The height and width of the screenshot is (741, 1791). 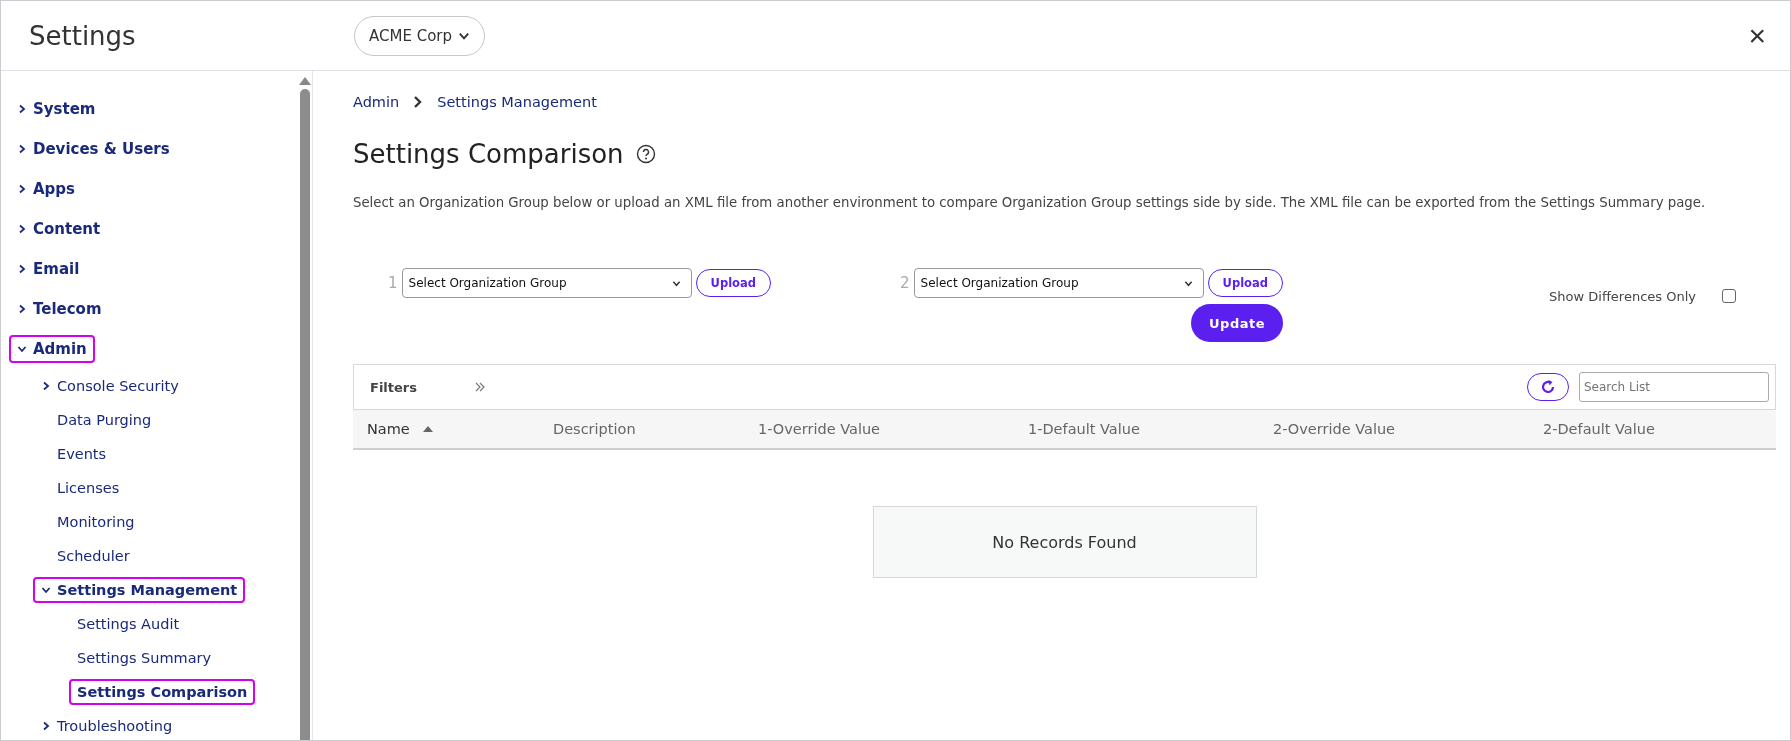 What do you see at coordinates (56, 109) in the screenshot?
I see `sidebar-item: System` at bounding box center [56, 109].